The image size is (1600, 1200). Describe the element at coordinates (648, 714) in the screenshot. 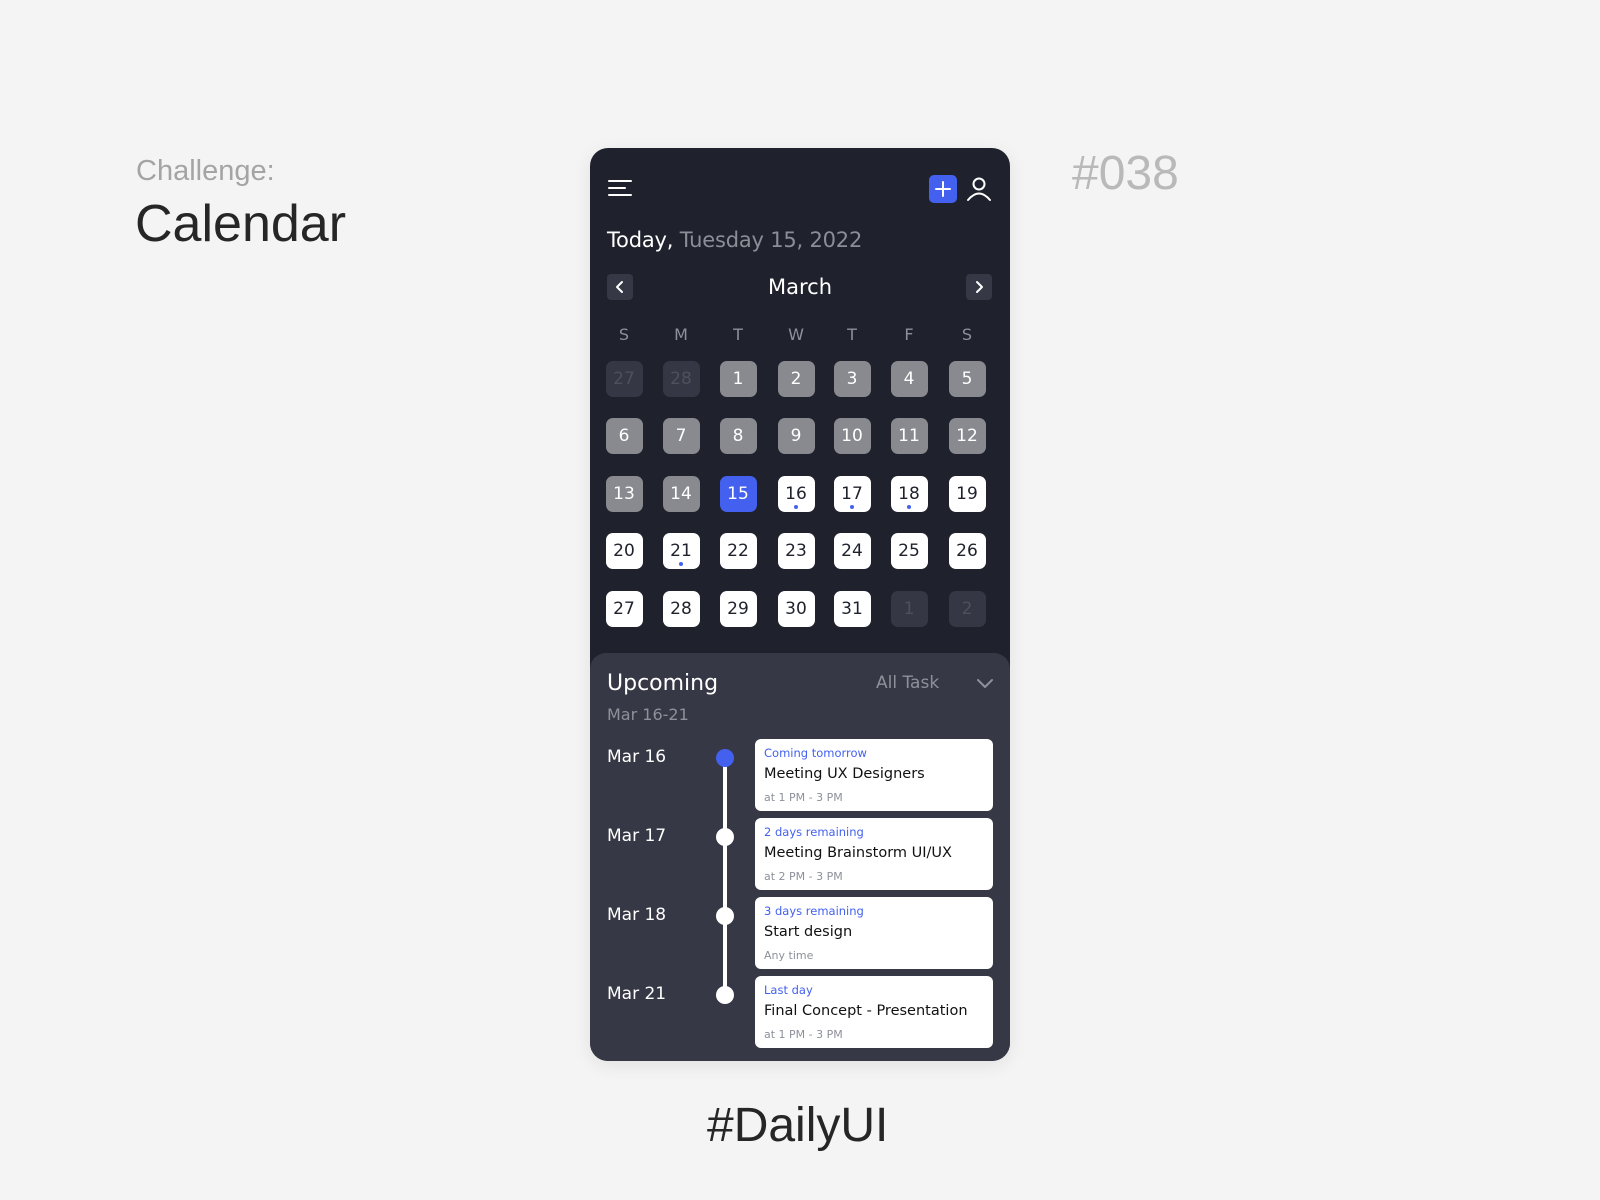

I see `upcoming-range: Mar 16-21` at that location.